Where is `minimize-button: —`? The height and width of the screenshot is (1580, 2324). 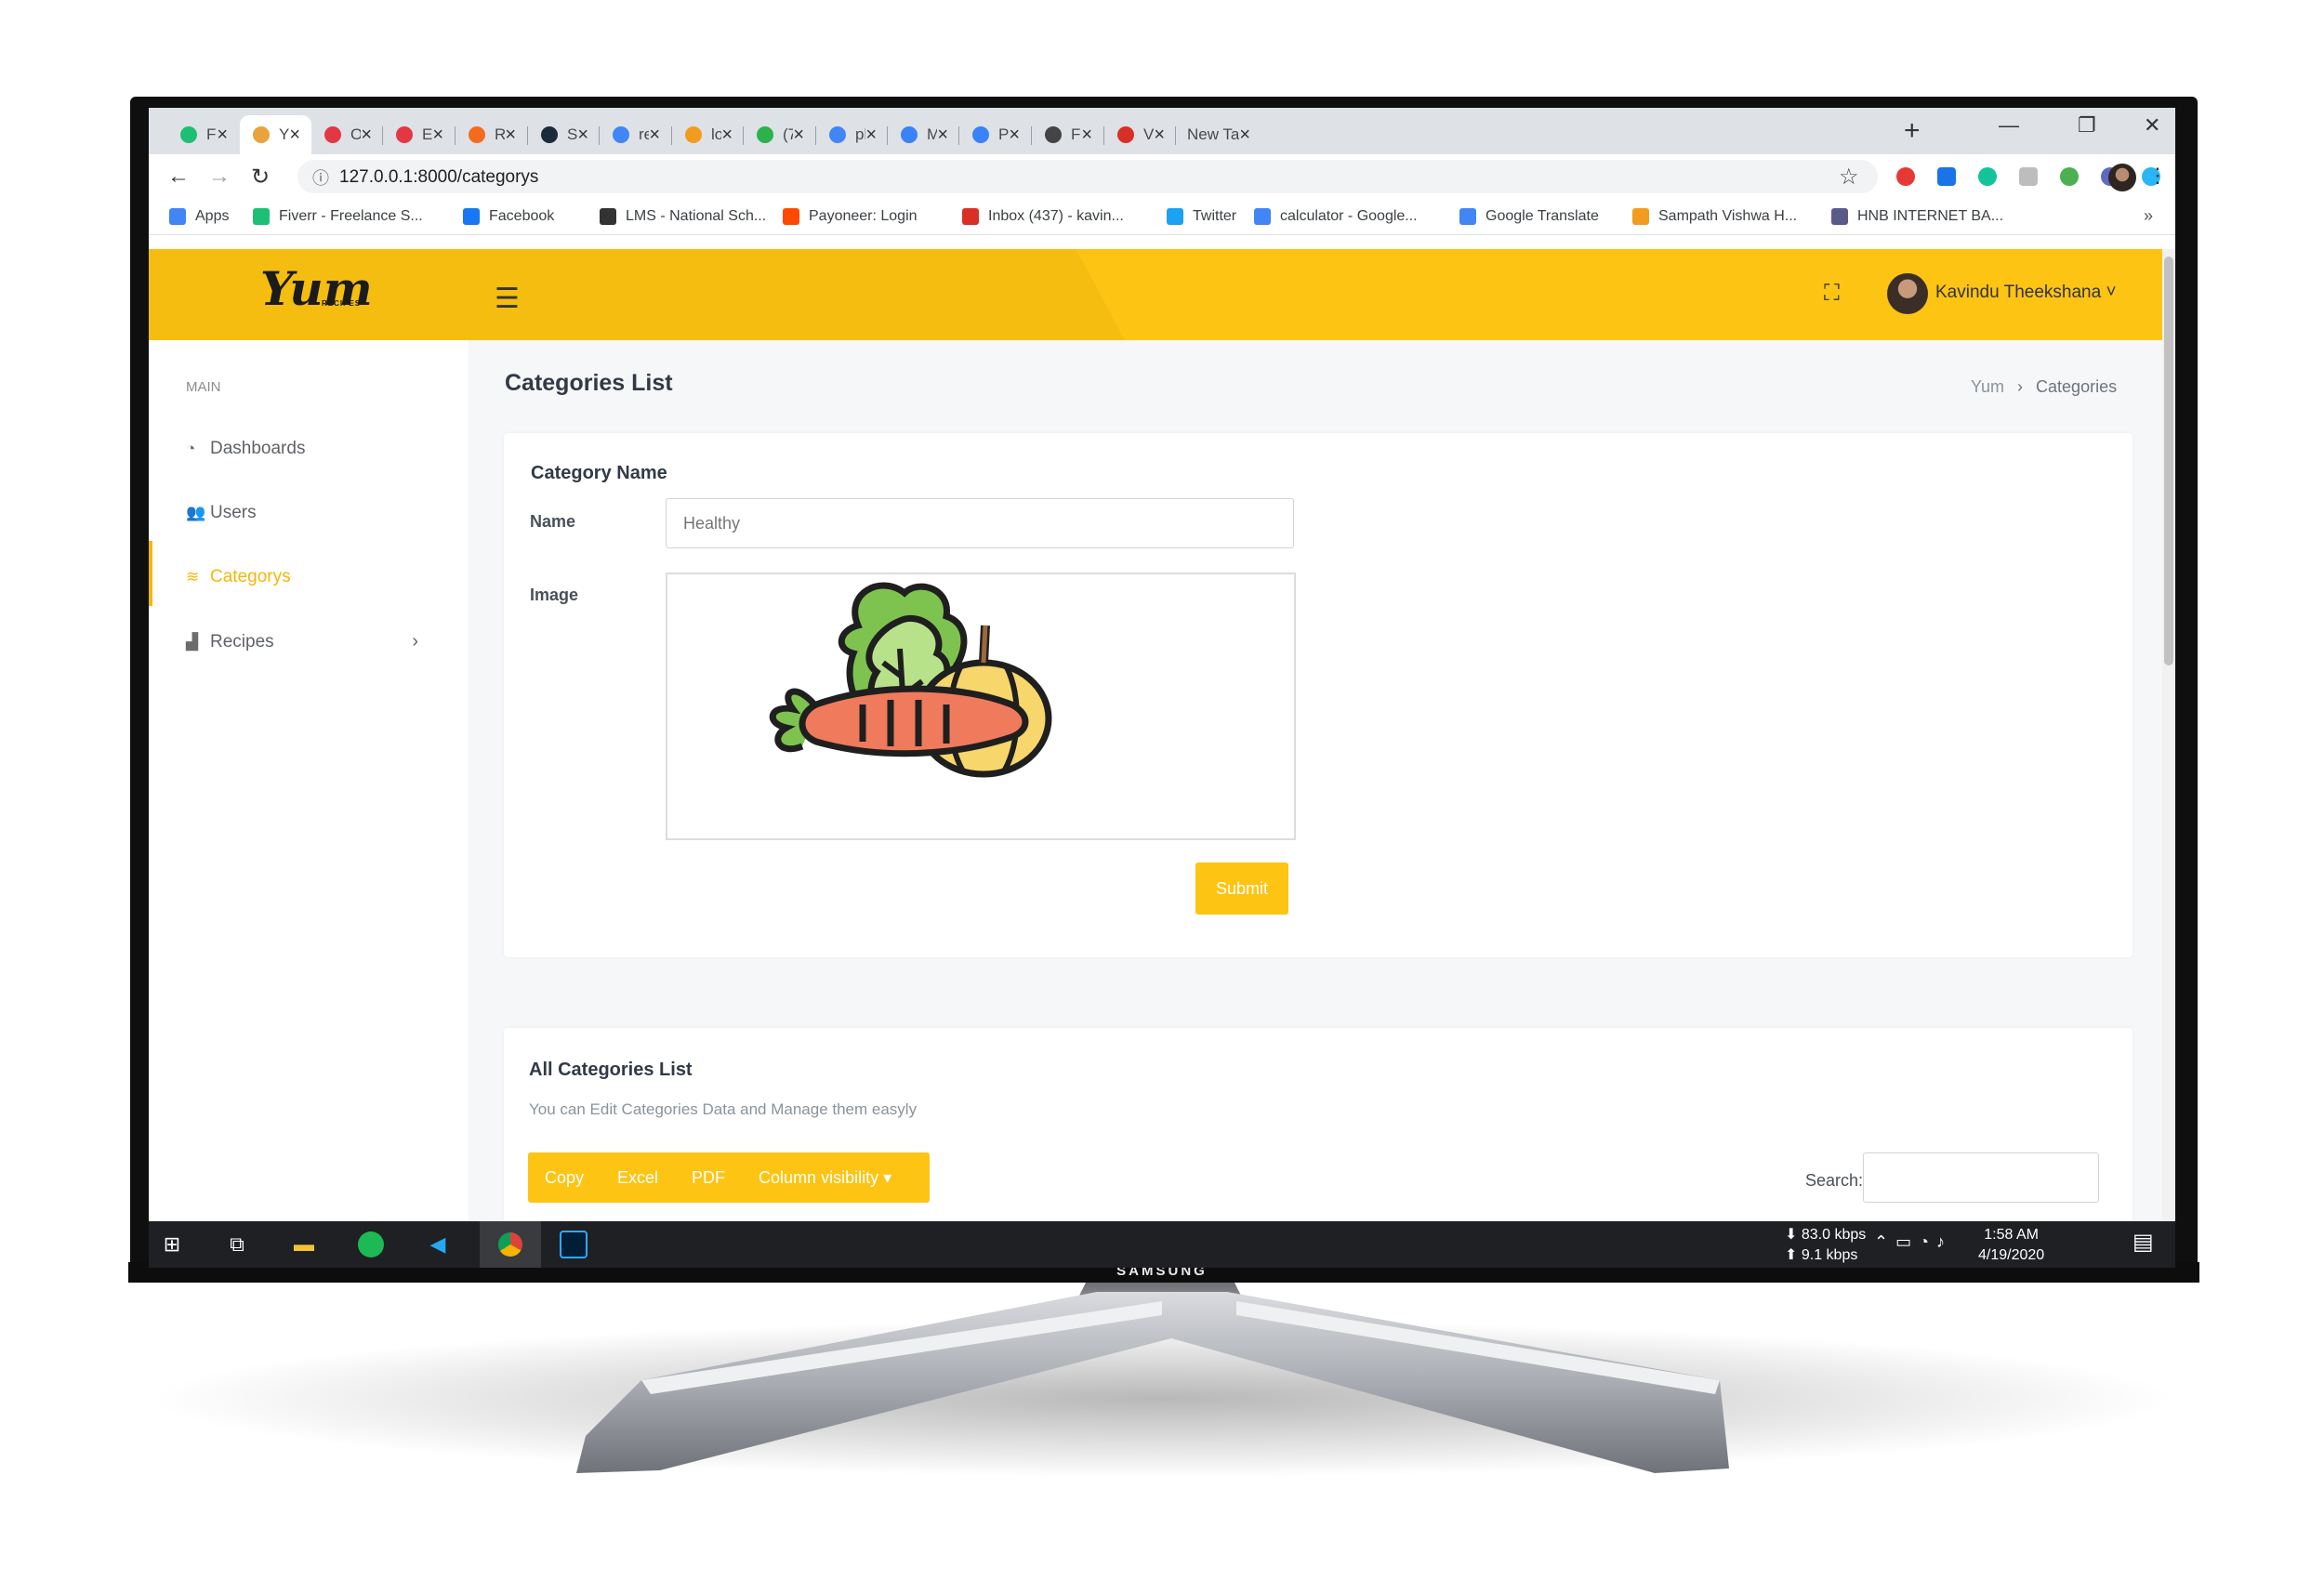
minimize-button: — is located at coordinates (2009, 125).